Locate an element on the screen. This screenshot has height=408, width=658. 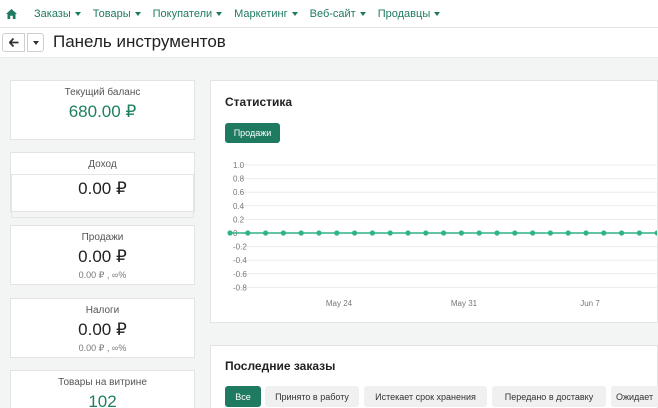
sales-value: 0.00 ₽ is located at coordinates (102, 256).